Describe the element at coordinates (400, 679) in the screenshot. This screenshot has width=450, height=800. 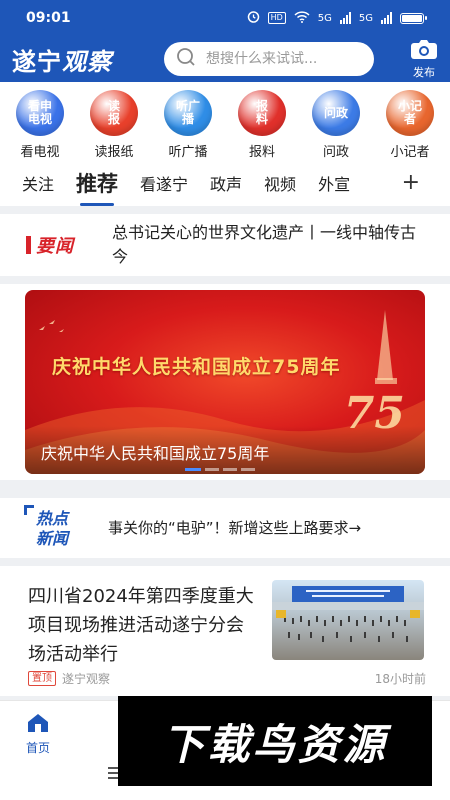
I see `news-time: 18小时前` at that location.